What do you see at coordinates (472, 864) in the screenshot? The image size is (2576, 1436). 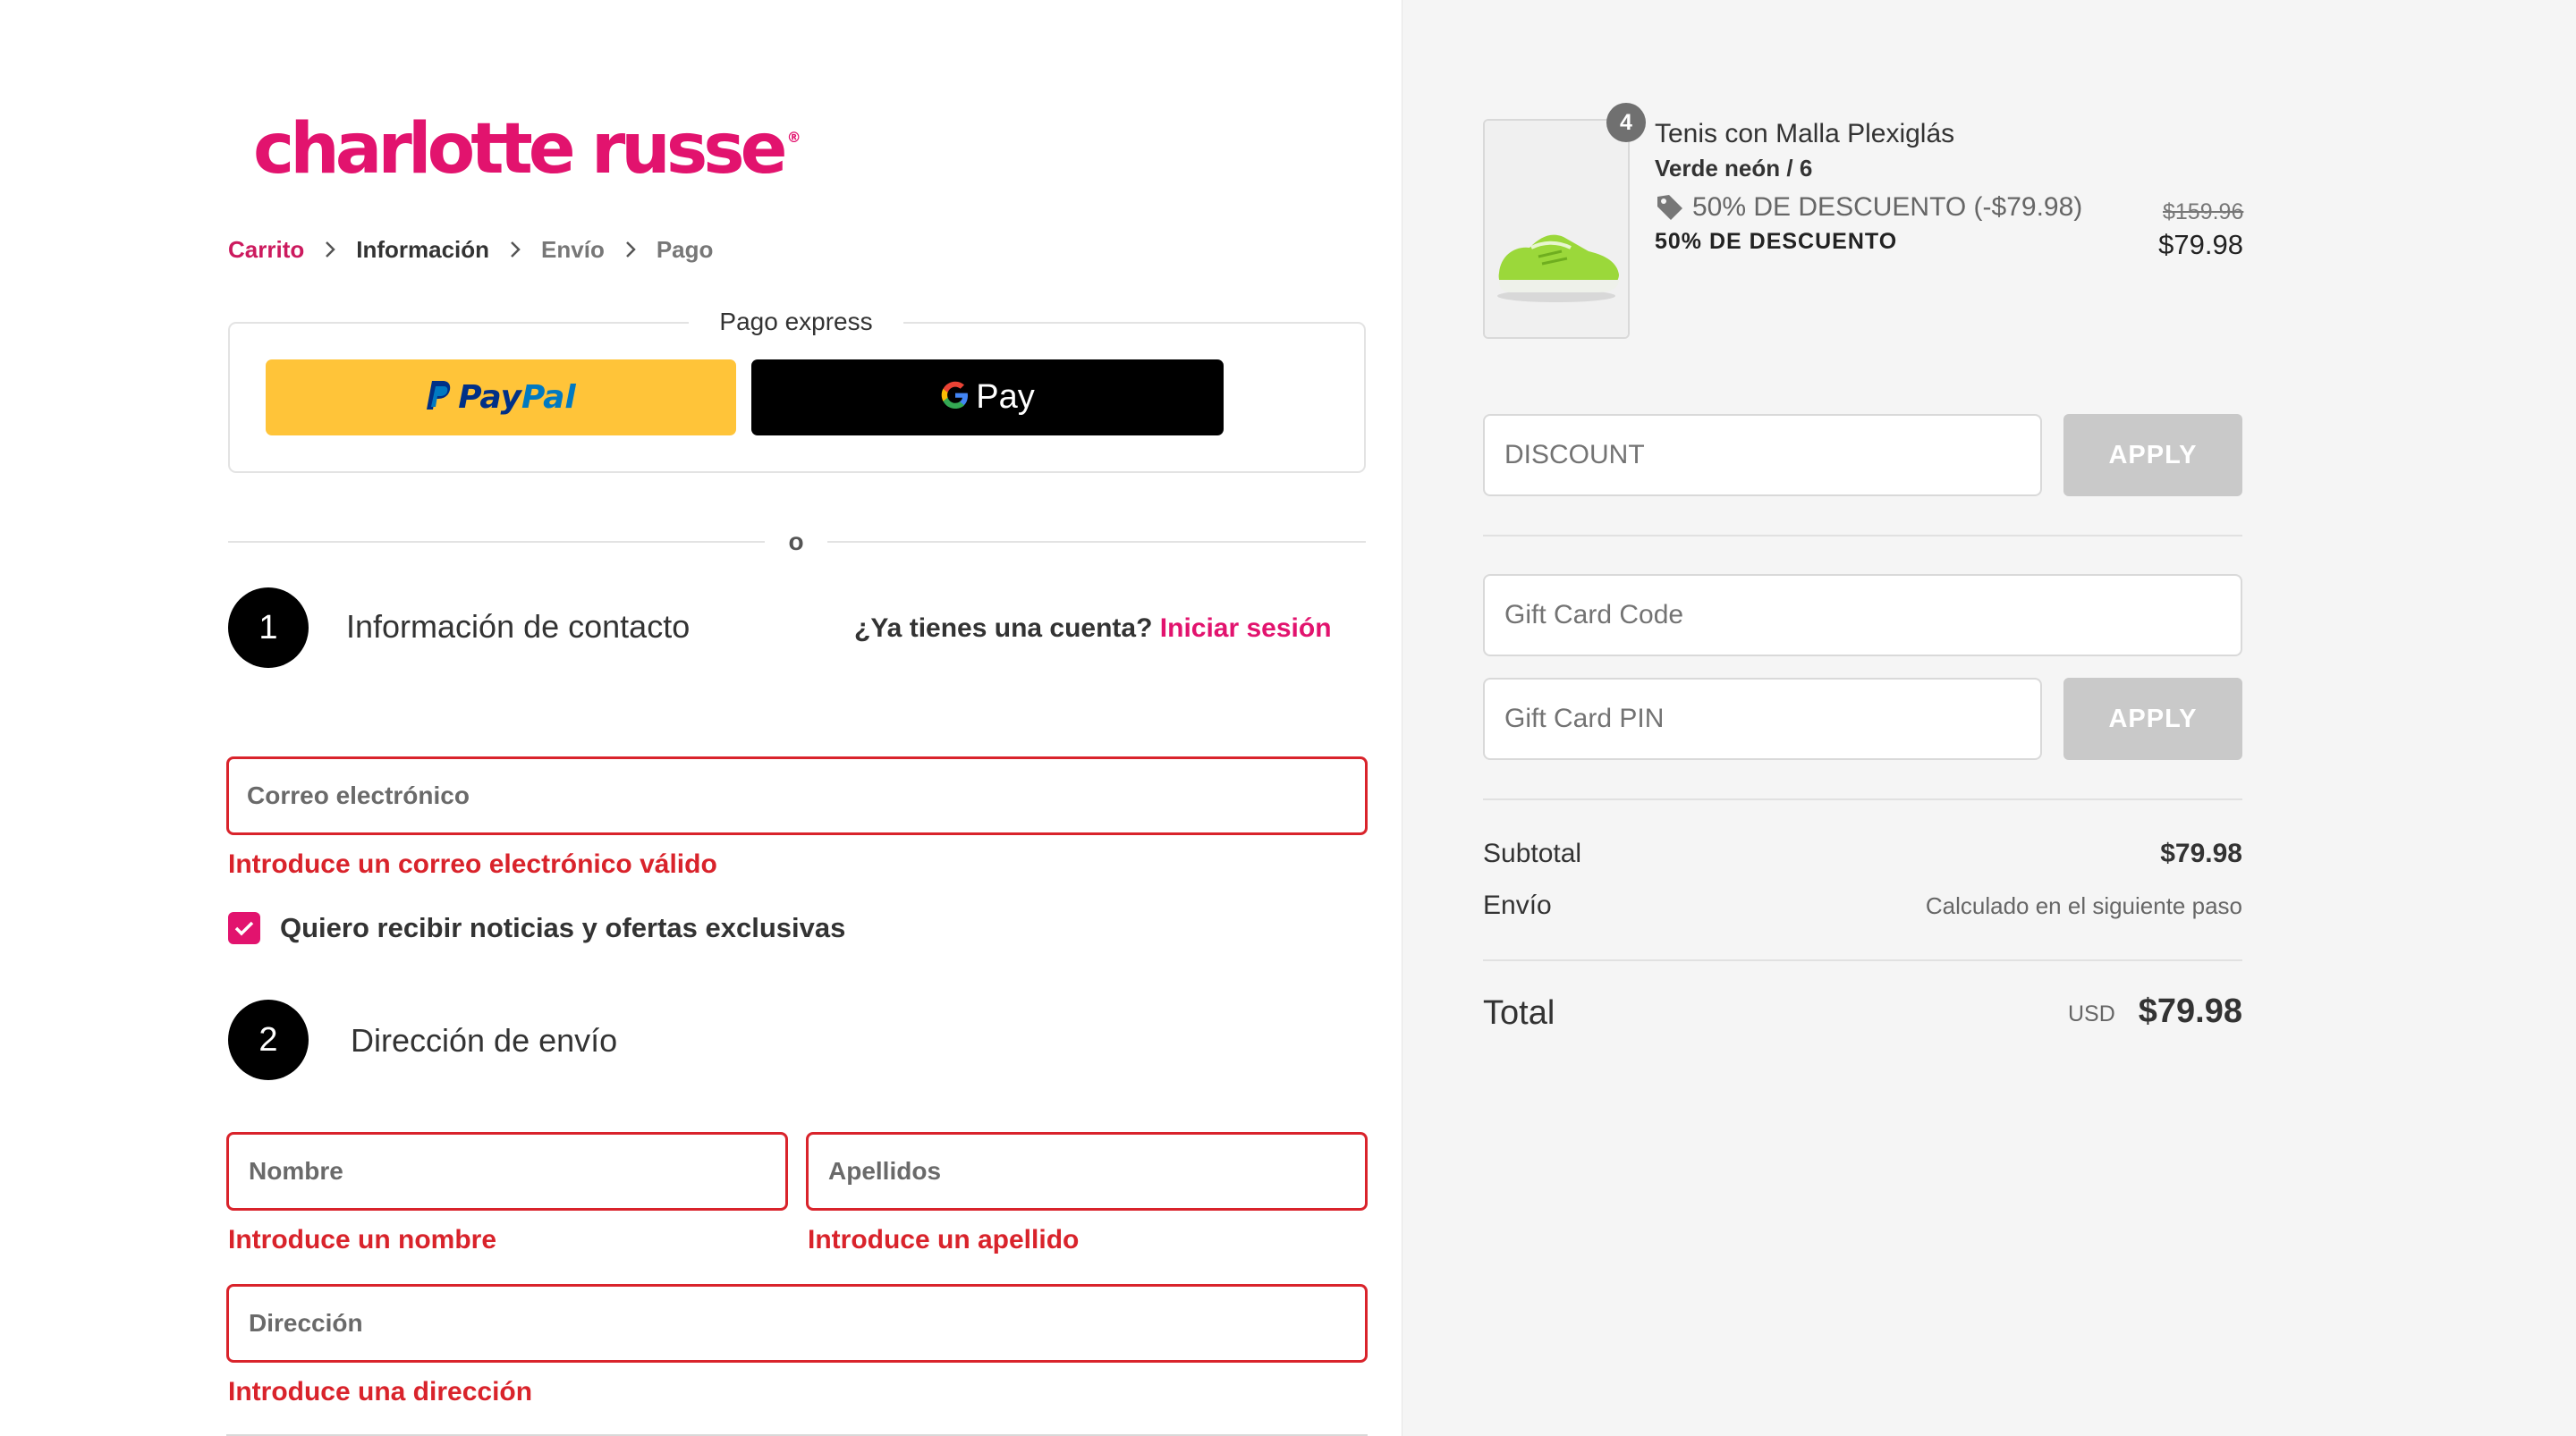 I see `email-error: Introduce un correo electrónico válido` at bounding box center [472, 864].